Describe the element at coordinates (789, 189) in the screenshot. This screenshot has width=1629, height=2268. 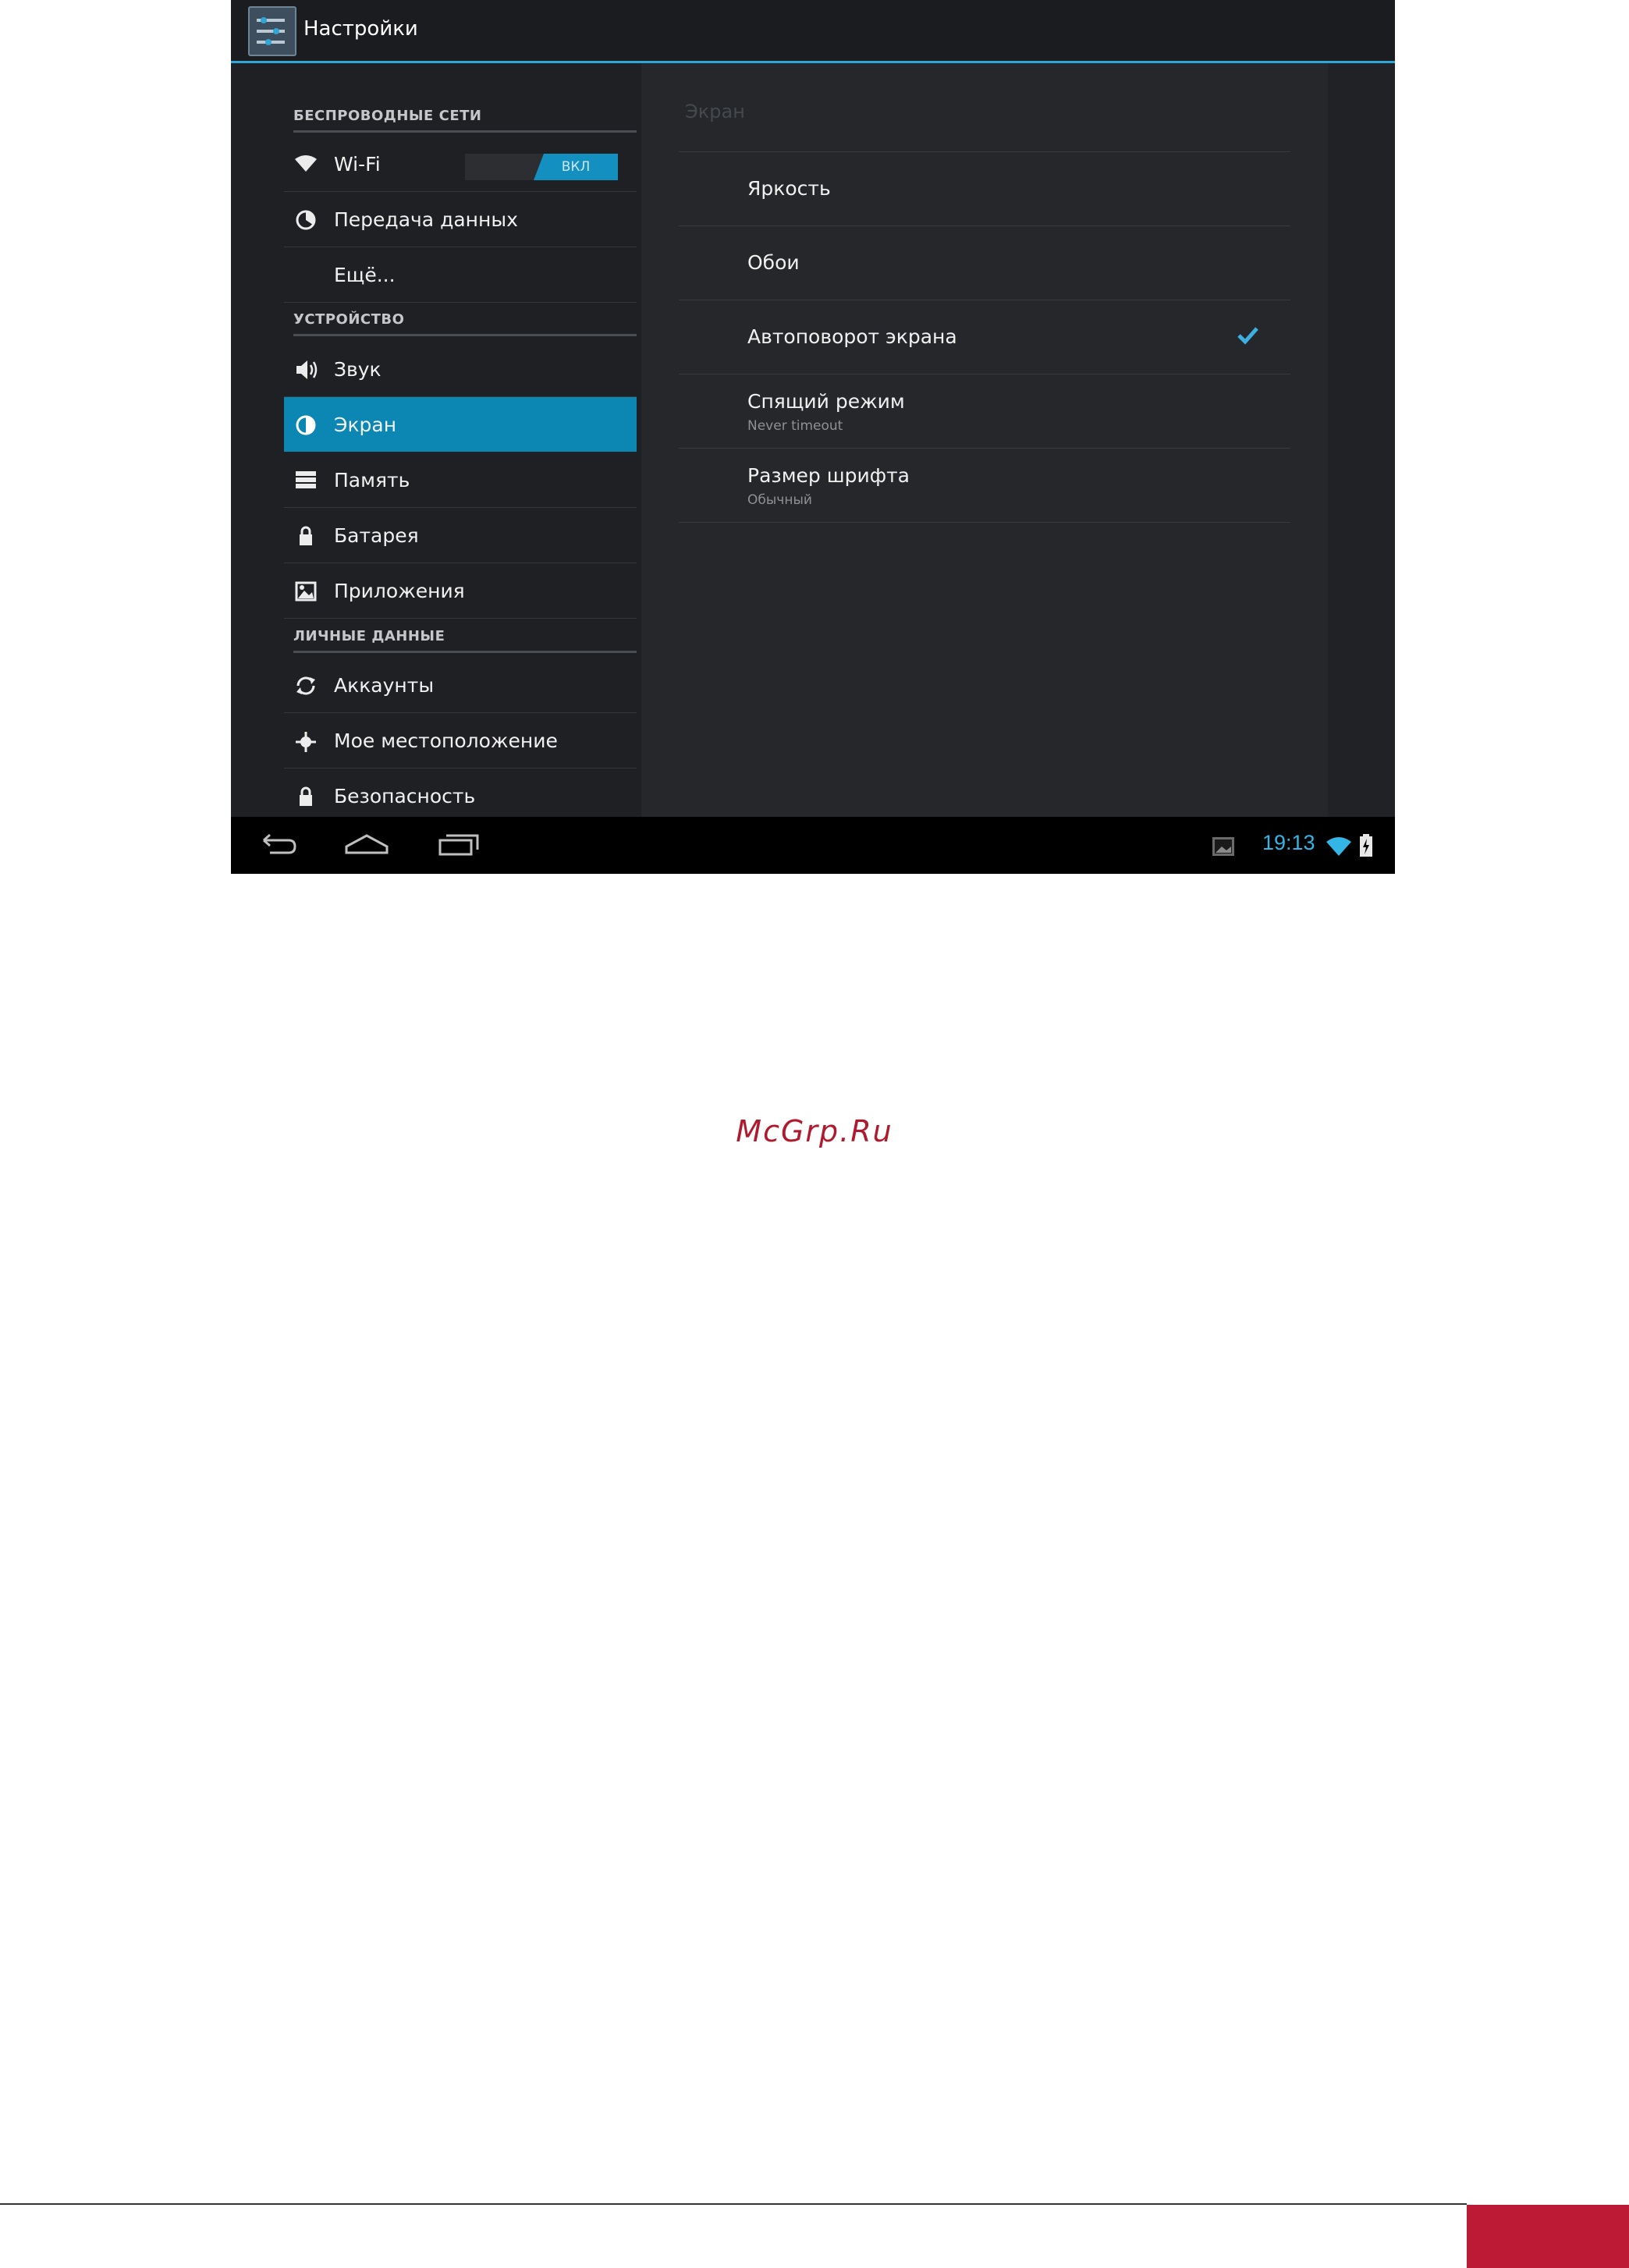
I see `pref-title: Яркость` at that location.